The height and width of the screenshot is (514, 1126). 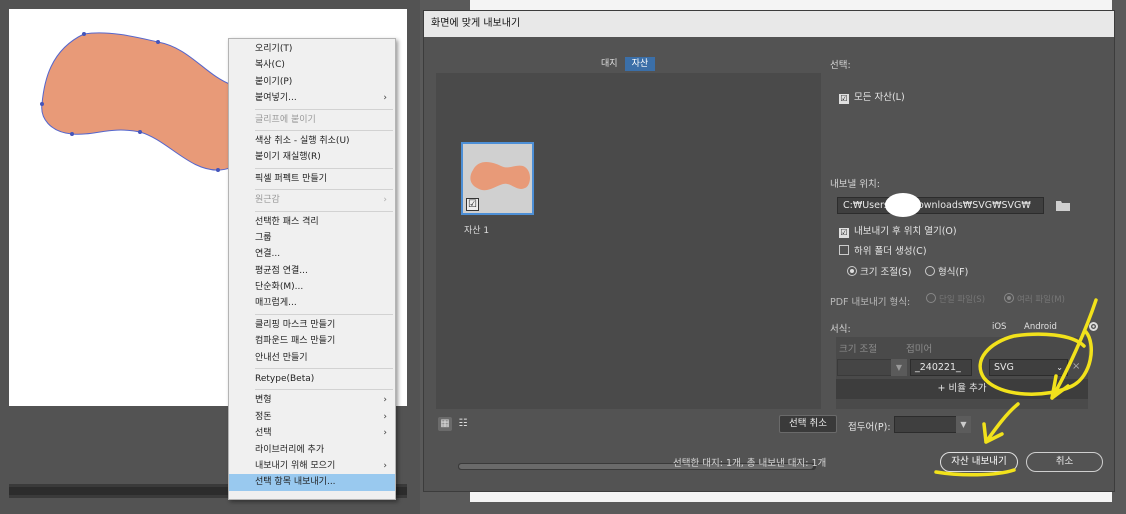 I want to click on menu-item-compound-path: 컴파운드 패스 만들기, so click(x=312, y=341).